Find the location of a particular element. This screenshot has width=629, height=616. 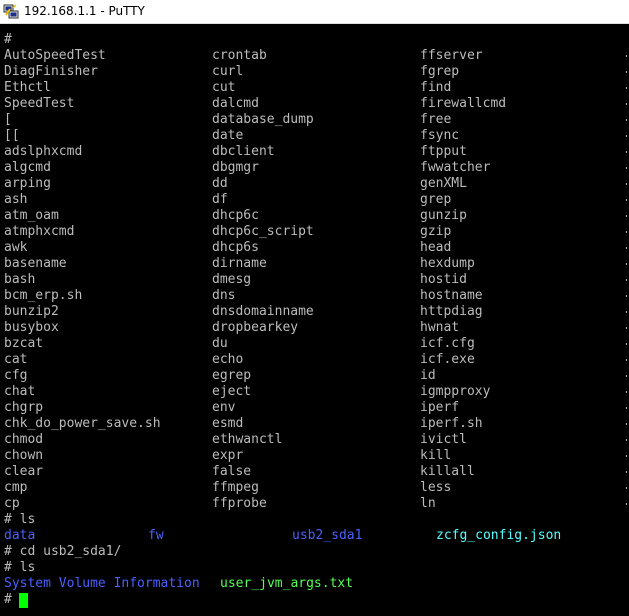

listing-entry: cut is located at coordinates (224, 87).